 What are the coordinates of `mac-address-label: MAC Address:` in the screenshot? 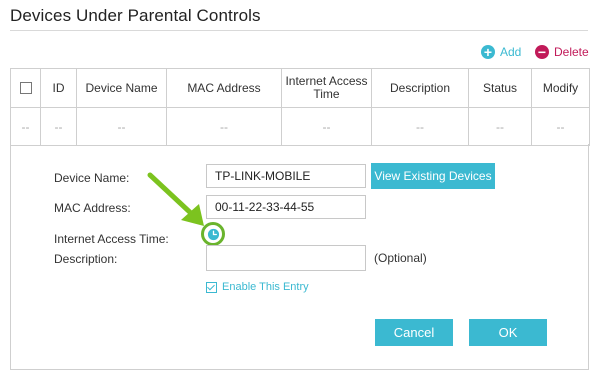 It's located at (92, 208).